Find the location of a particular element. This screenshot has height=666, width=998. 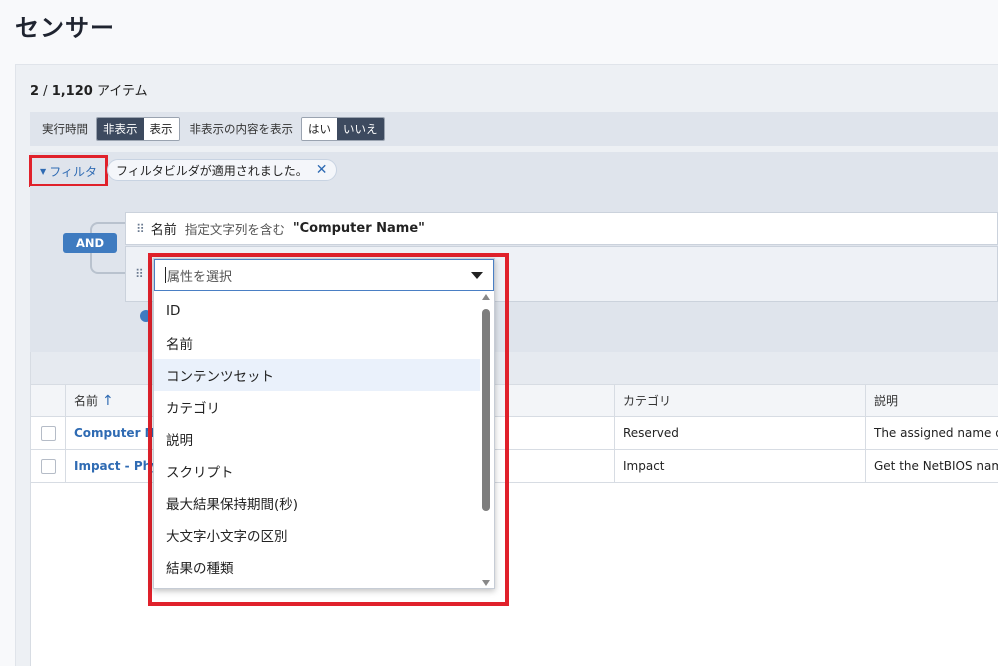

exec-time-toggle: 非表示 表示 is located at coordinates (138, 129).